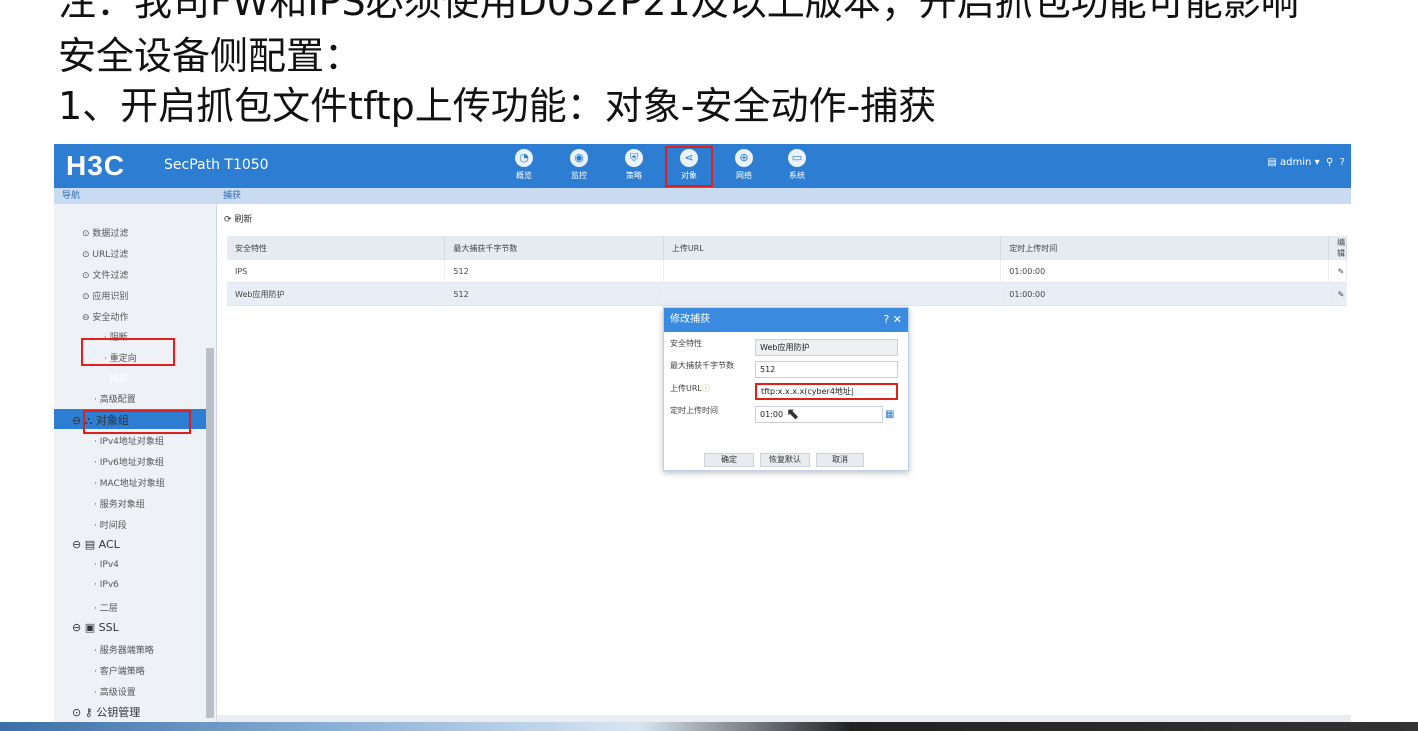  What do you see at coordinates (115, 398) in the screenshot?
I see `sidebar-item-advanced: · 高级配置` at bounding box center [115, 398].